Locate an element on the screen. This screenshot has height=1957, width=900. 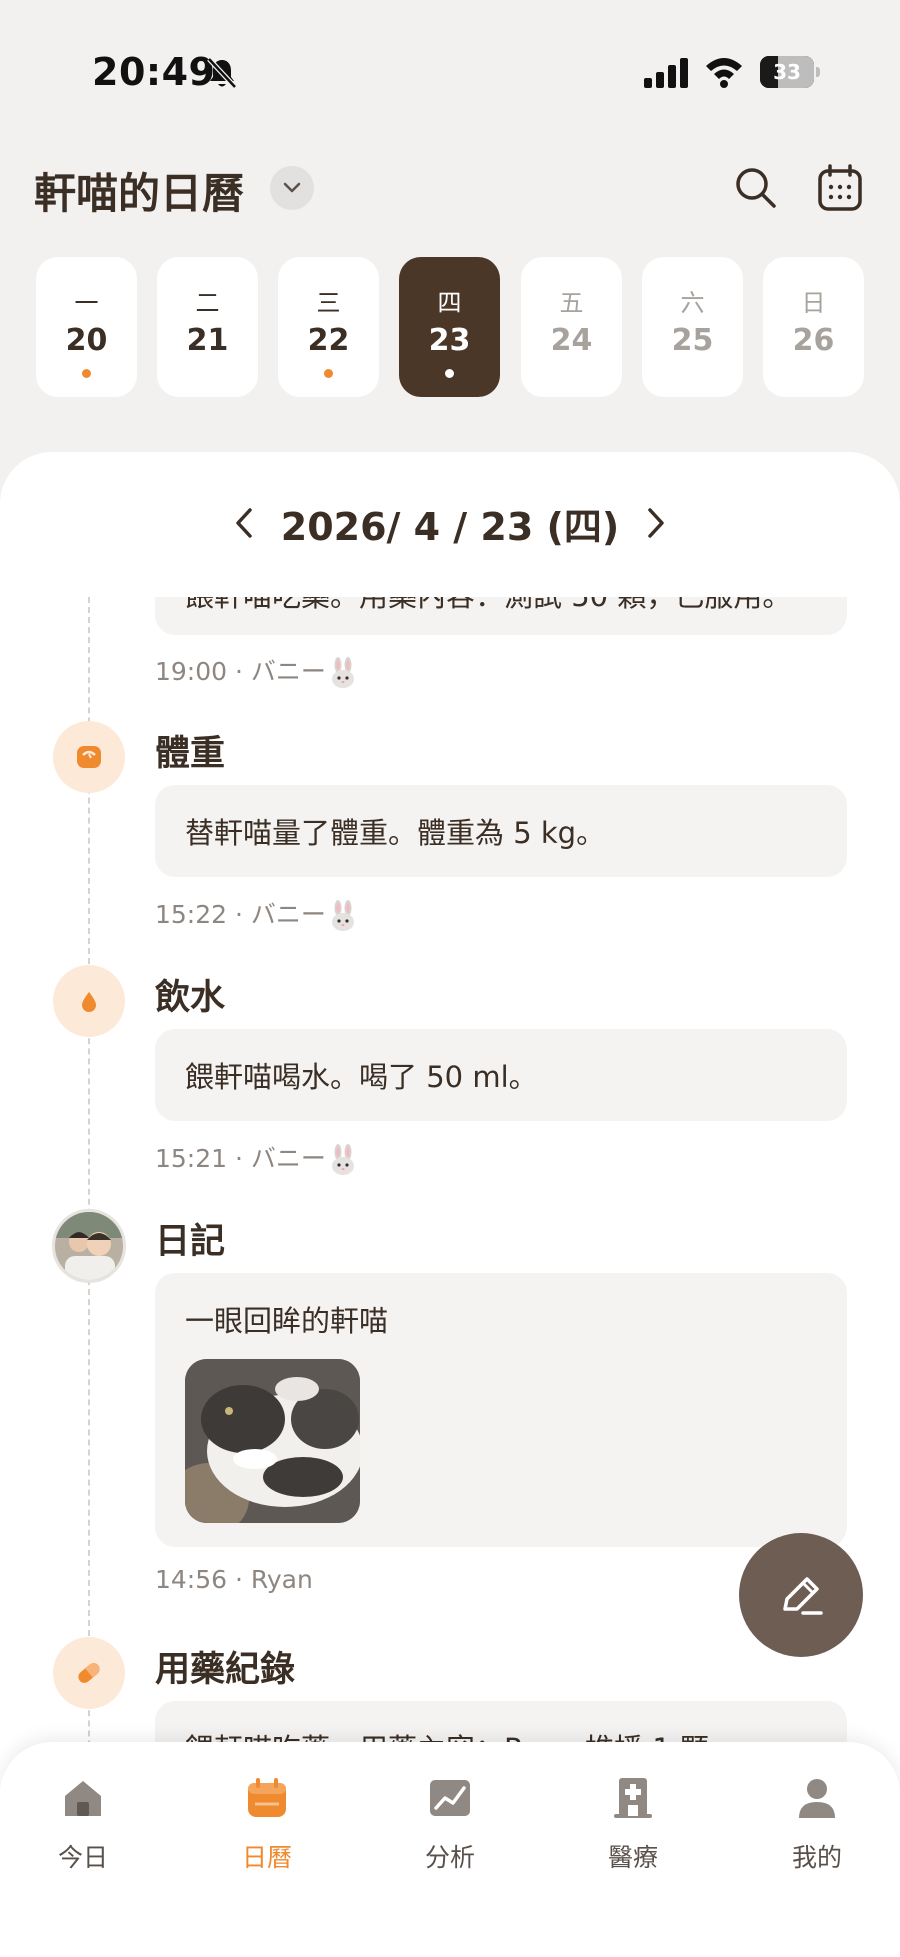
day-card-22: 三 22 is located at coordinates (328, 327).